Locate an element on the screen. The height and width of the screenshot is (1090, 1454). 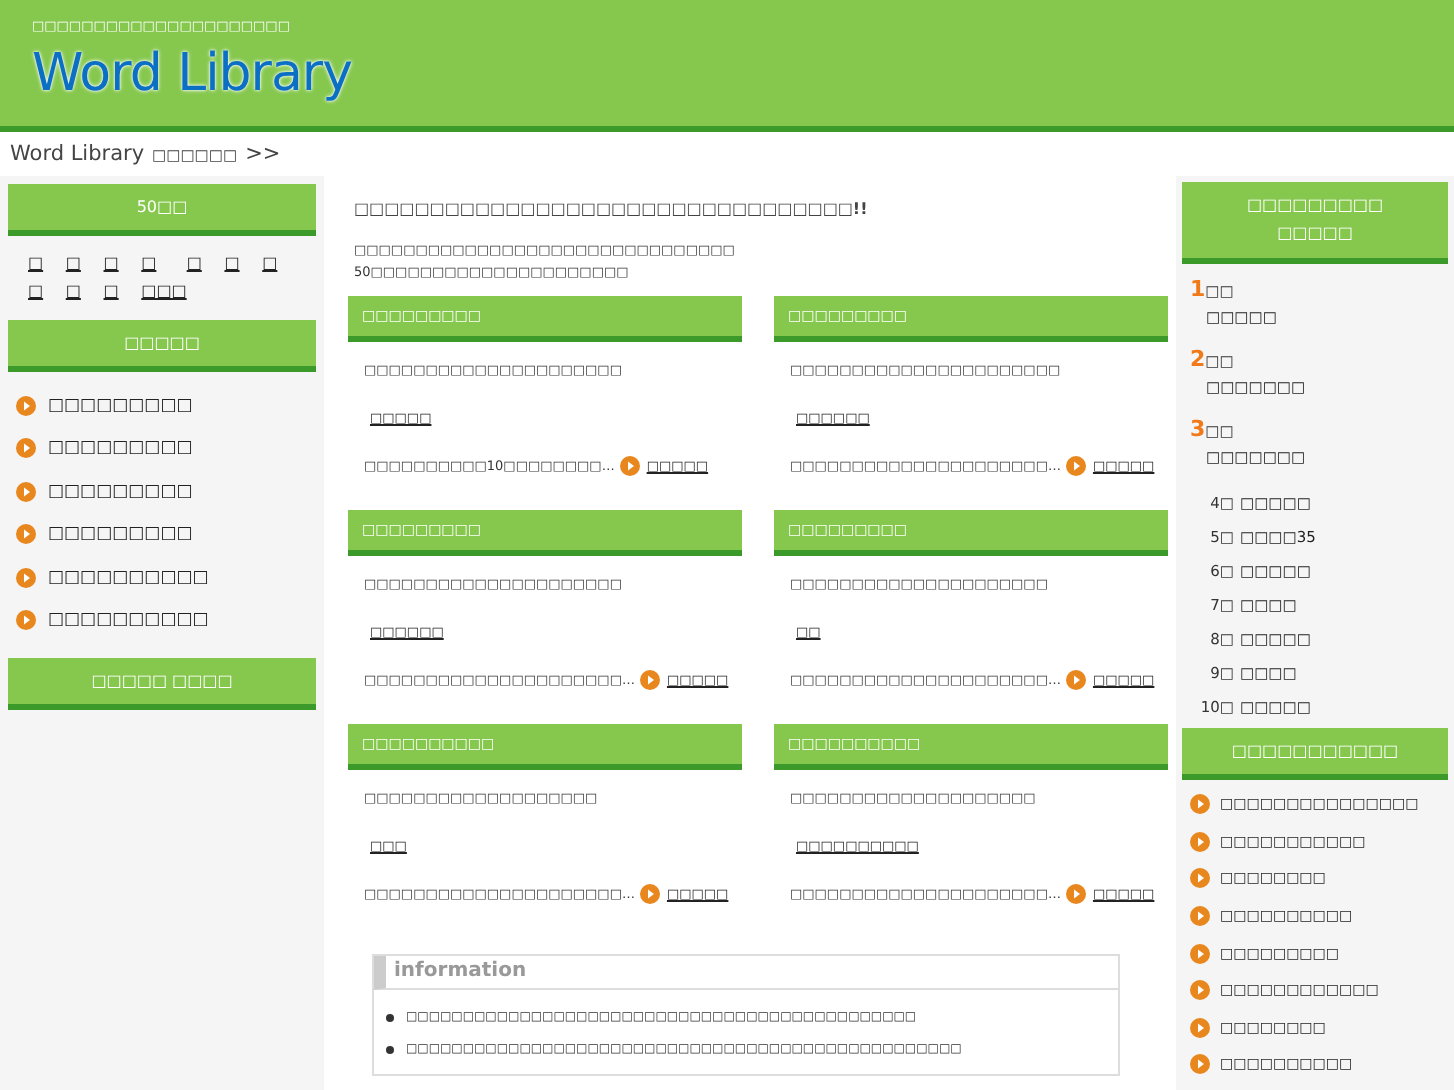
rank-number: 1 is located at coordinates (1198, 289).